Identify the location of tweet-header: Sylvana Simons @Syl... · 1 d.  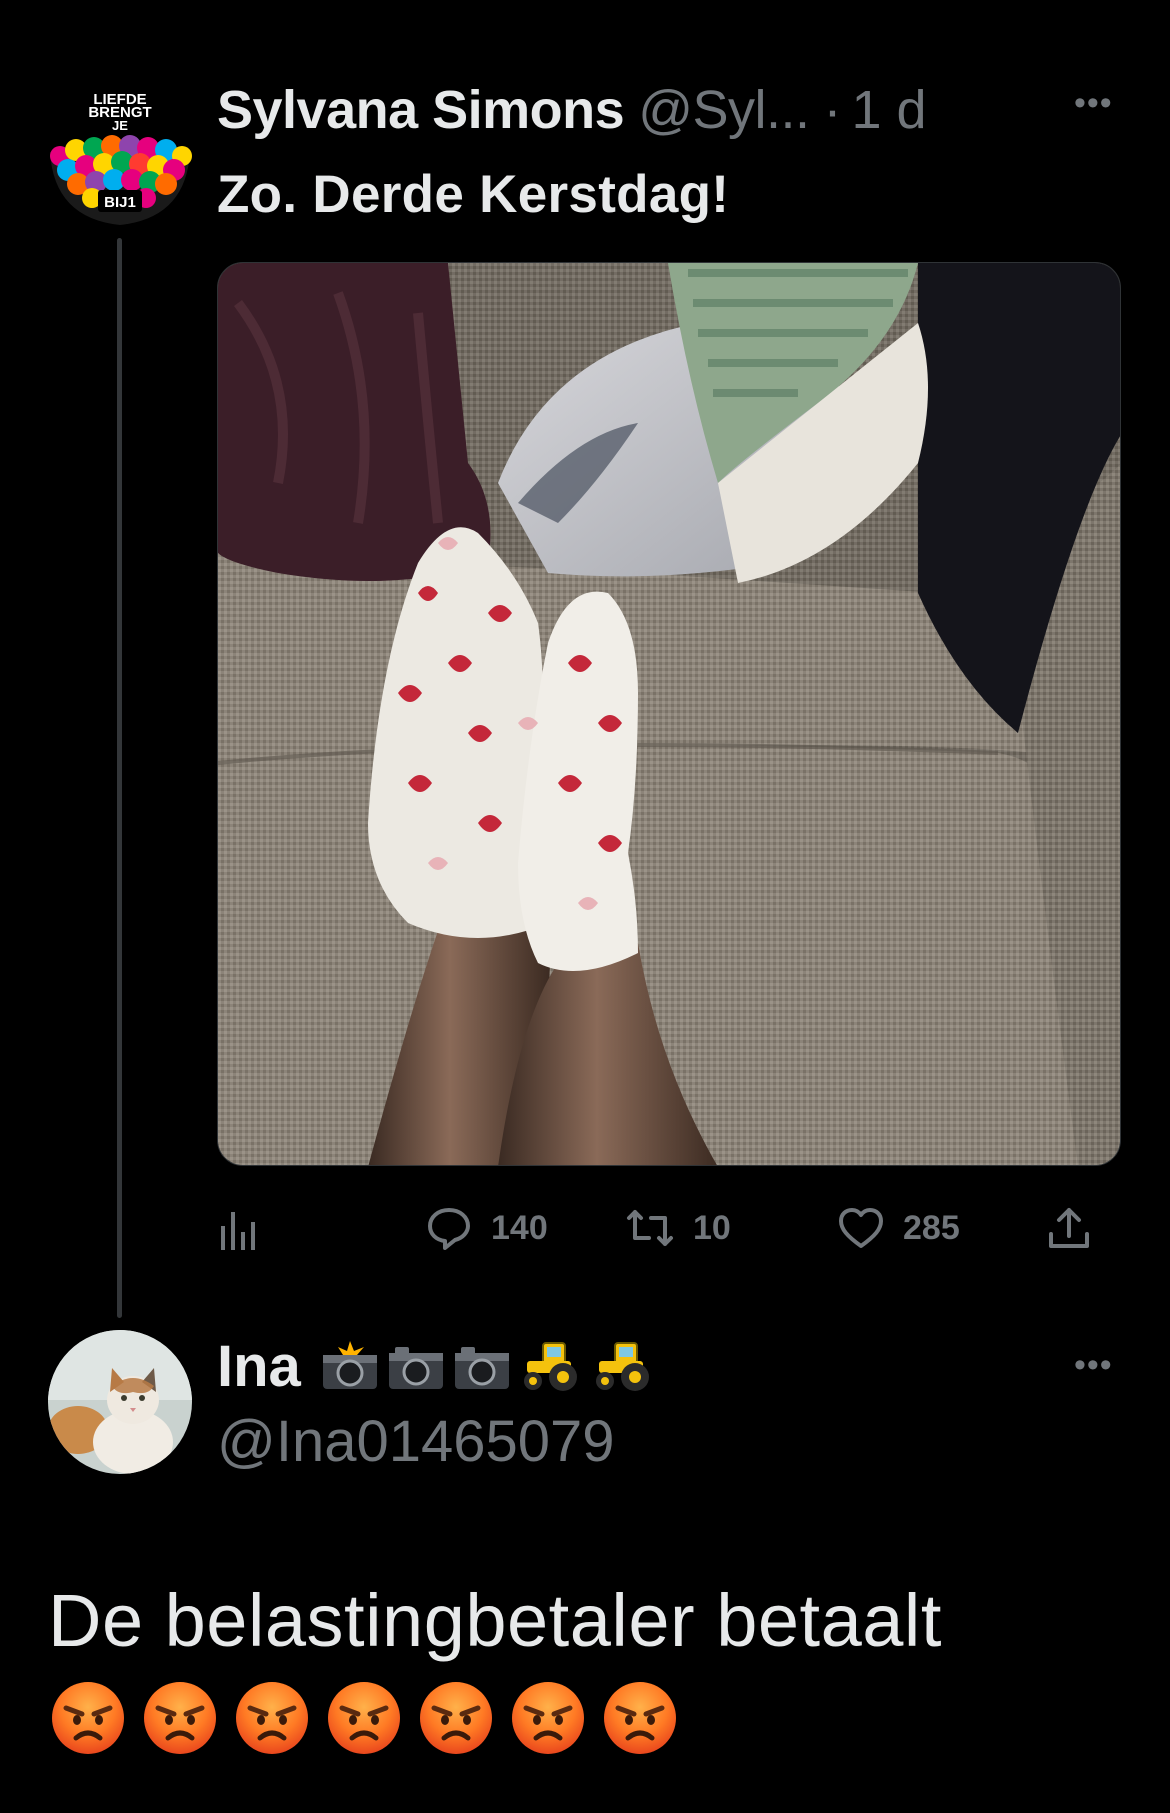
(572, 110).